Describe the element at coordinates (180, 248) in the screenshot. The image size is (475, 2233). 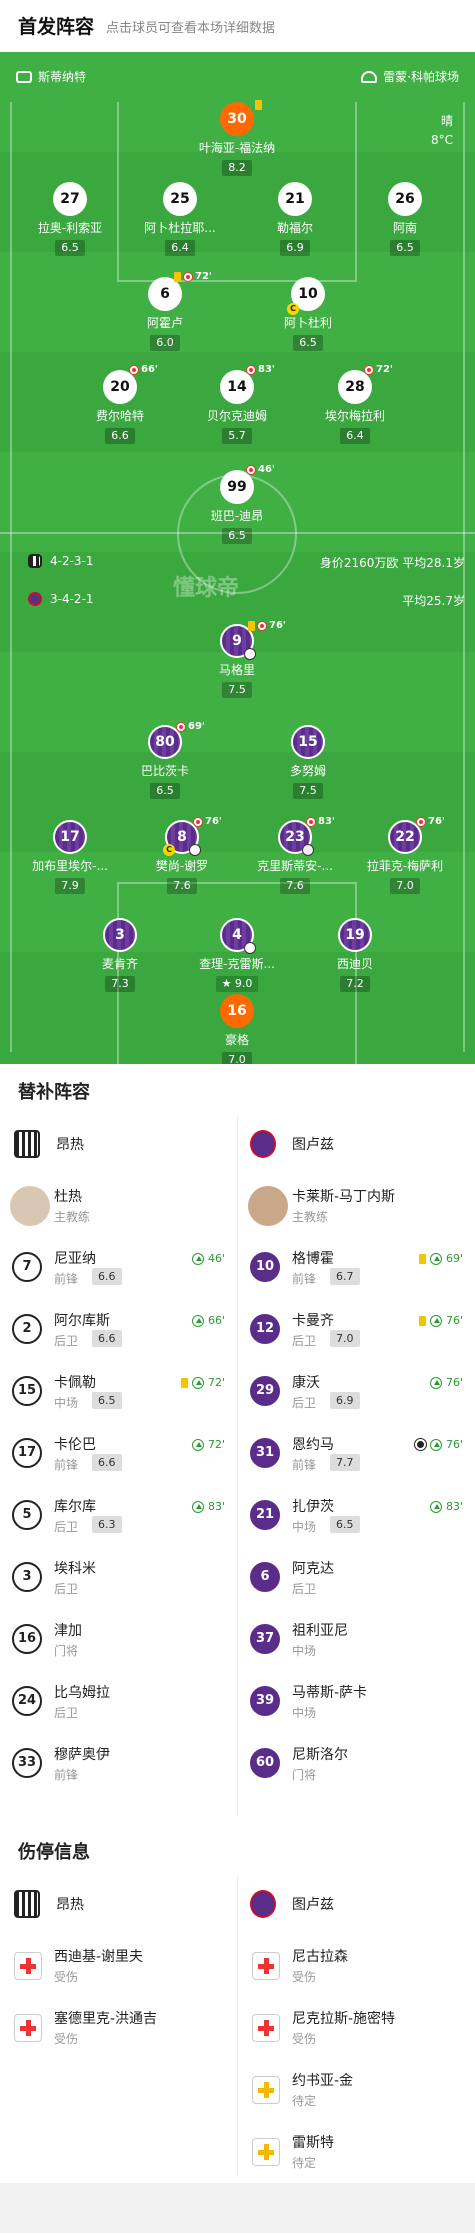
I see `player-rating: 6.4` at that location.